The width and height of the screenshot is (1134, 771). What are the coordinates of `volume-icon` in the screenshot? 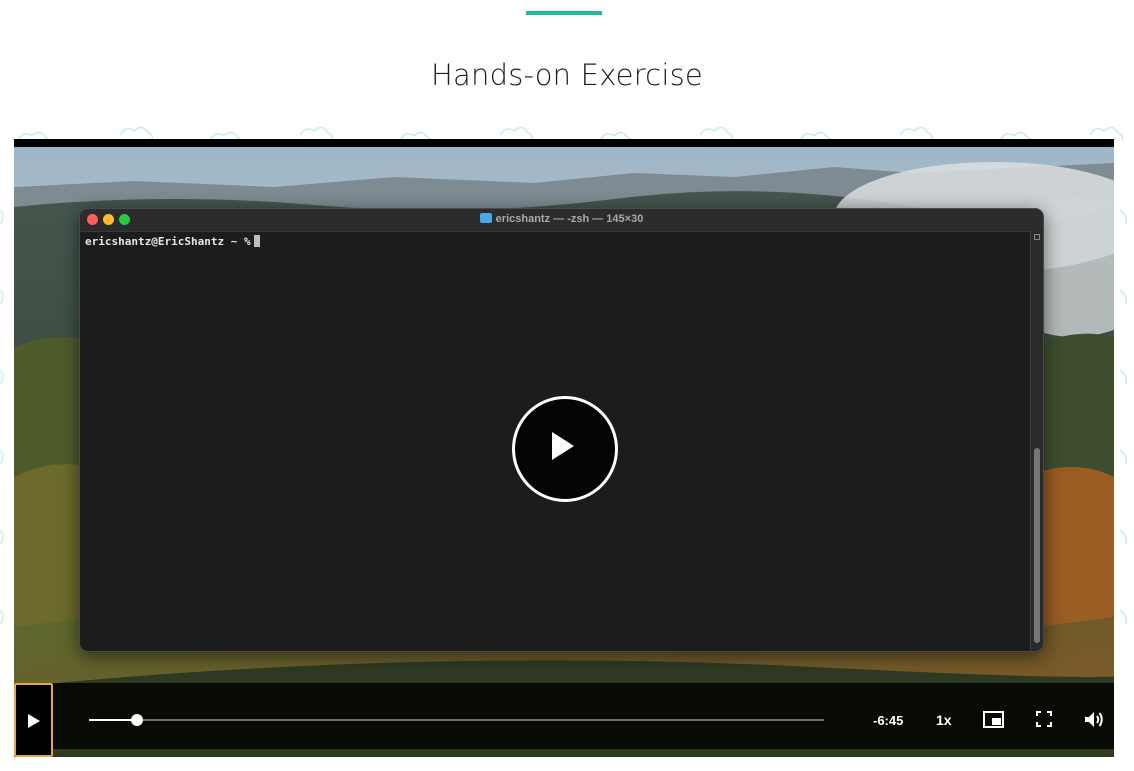 It's located at (1094, 719).